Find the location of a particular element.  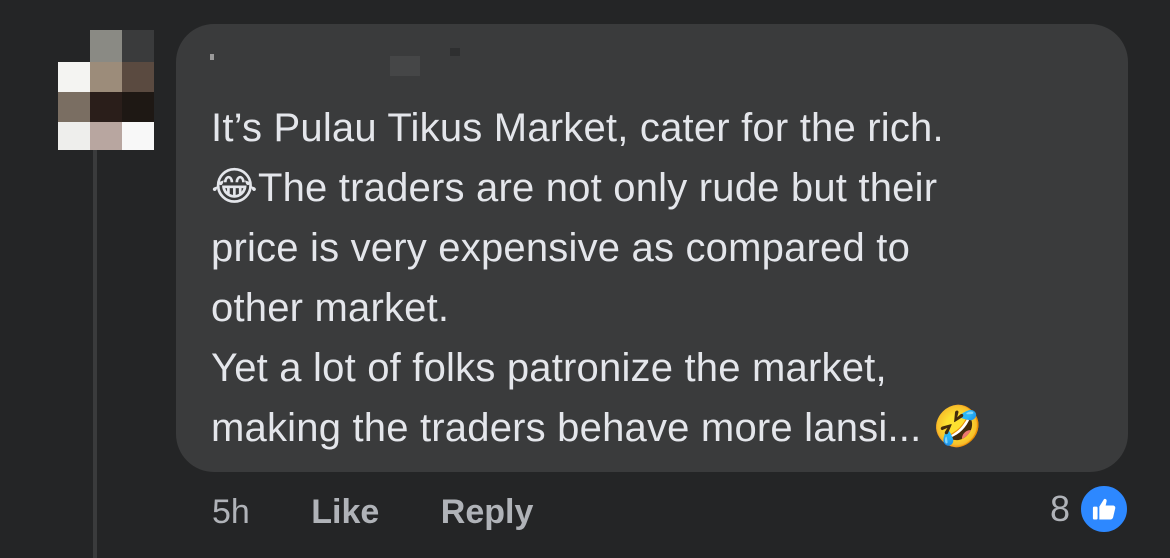

reply-button: Reply is located at coordinates (487, 512).